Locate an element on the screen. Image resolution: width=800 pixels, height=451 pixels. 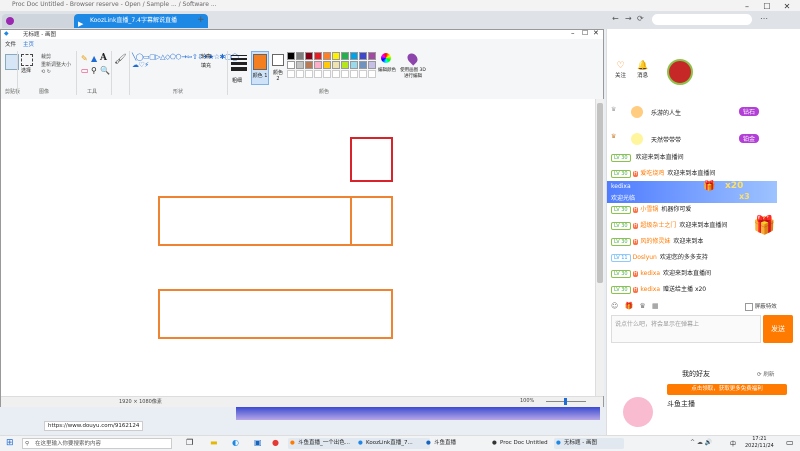
refresh-button: ⟳ 刷新 is located at coordinates (765, 374).